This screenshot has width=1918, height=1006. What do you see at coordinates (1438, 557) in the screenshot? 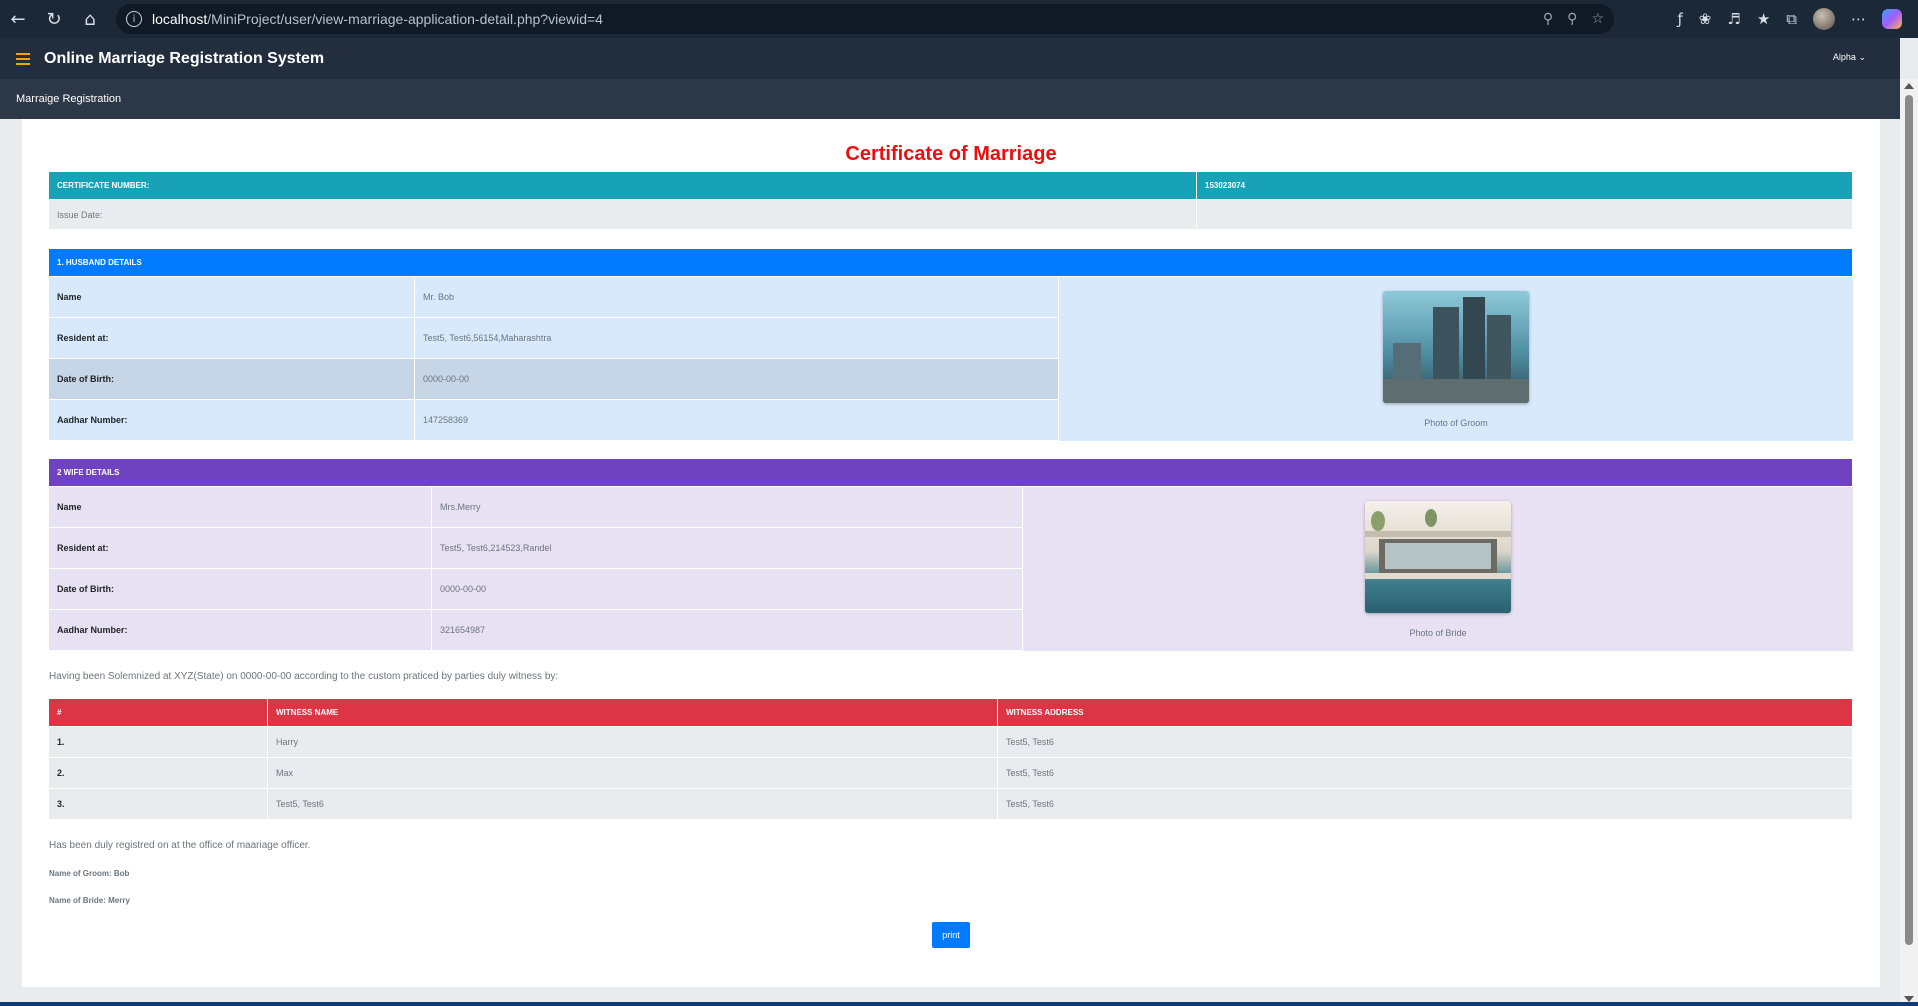
I see `bride-photo` at bounding box center [1438, 557].